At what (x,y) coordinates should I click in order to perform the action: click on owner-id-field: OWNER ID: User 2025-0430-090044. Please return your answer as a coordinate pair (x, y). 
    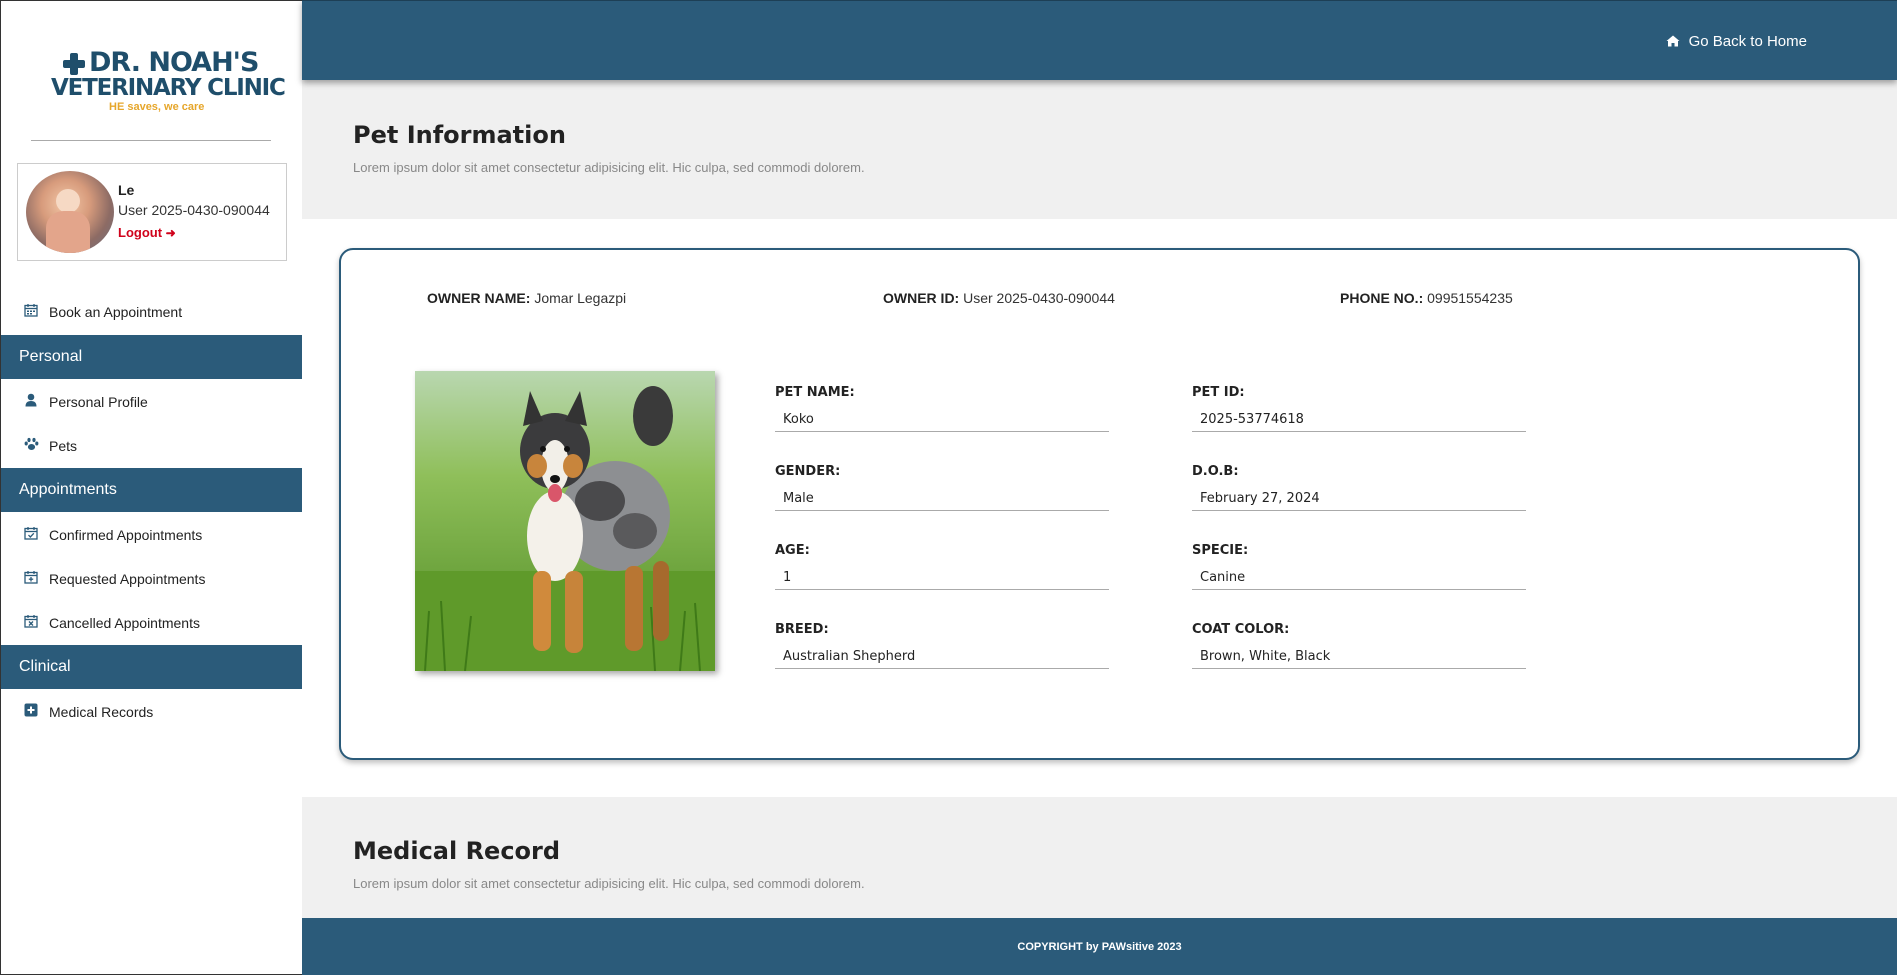
    Looking at the image, I should click on (999, 298).